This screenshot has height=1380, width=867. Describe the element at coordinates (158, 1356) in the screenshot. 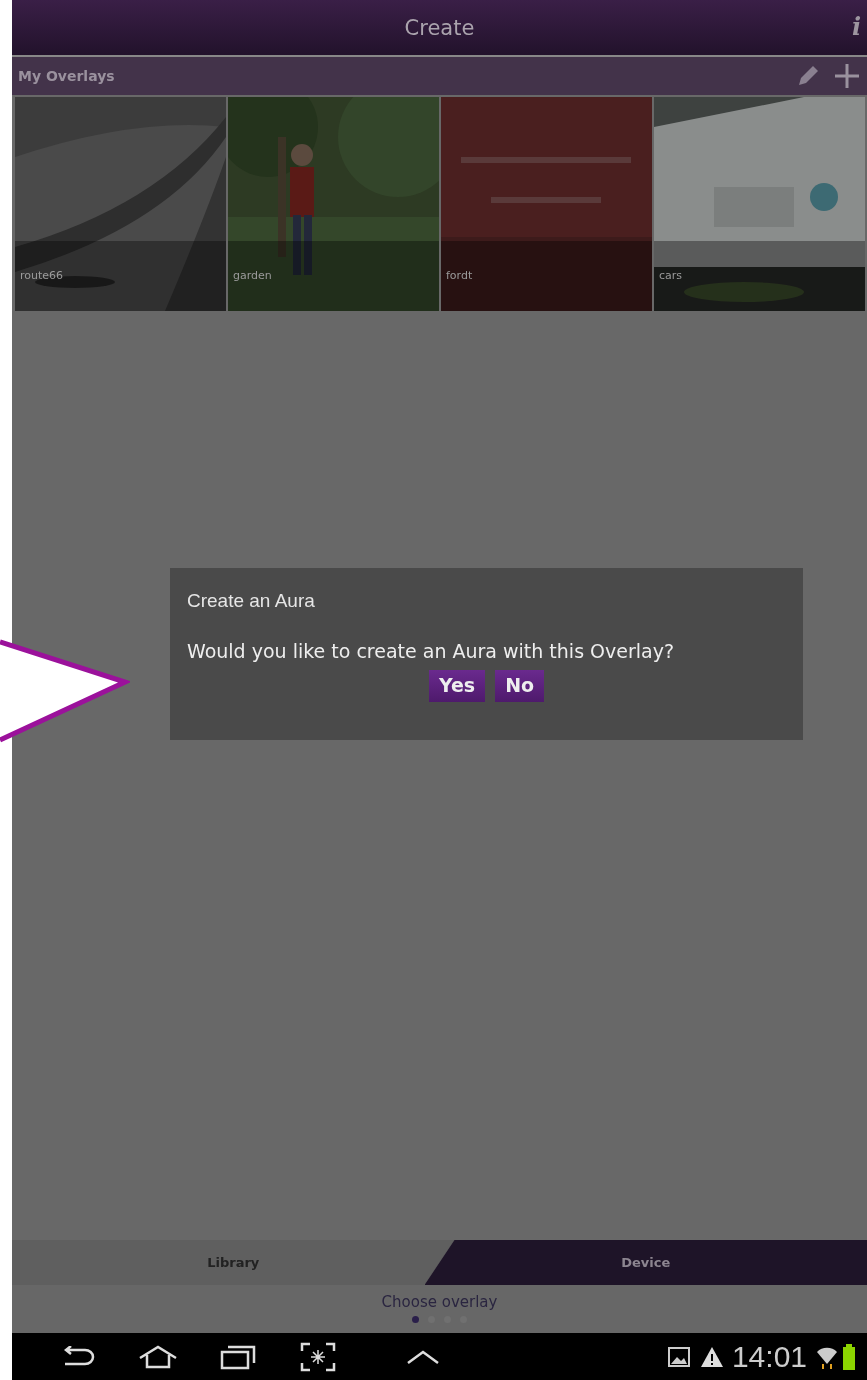

I see `home-icon` at that location.